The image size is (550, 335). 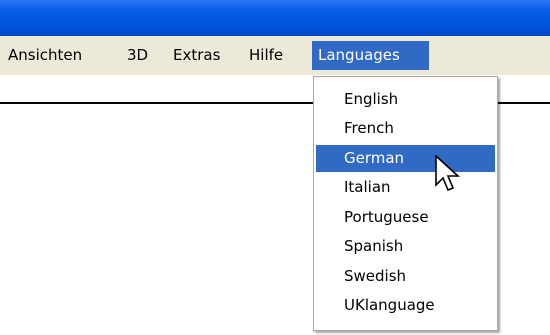 What do you see at coordinates (405, 158) in the screenshot?
I see `menu-option-german: German` at bounding box center [405, 158].